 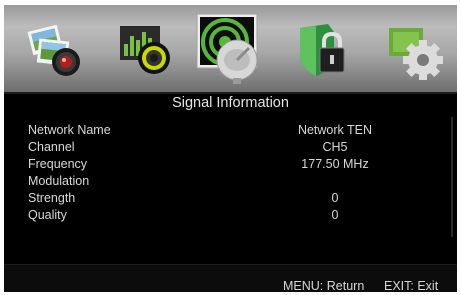 I want to click on gear-icon, so click(x=416, y=54).